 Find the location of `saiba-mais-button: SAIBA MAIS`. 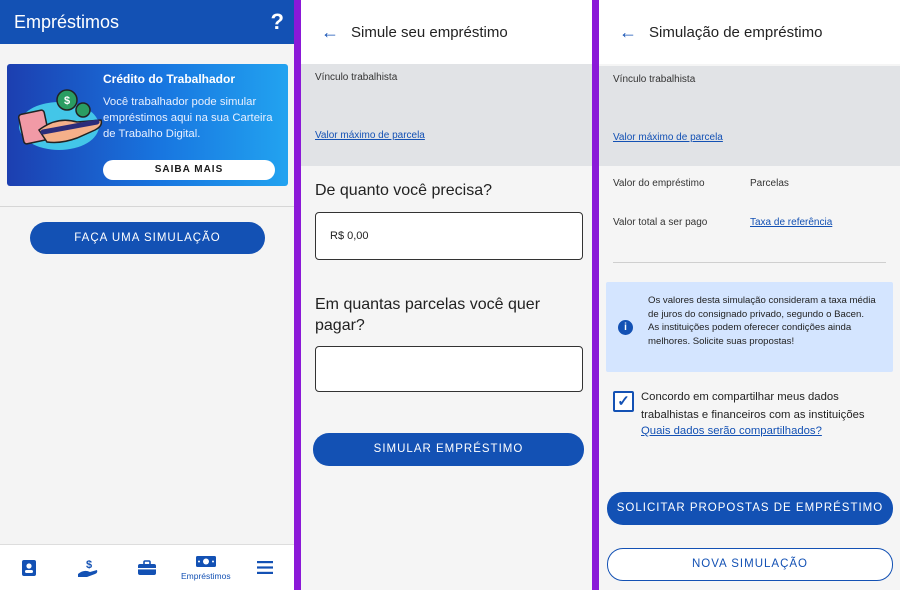

saiba-mais-button: SAIBA MAIS is located at coordinates (189, 170).